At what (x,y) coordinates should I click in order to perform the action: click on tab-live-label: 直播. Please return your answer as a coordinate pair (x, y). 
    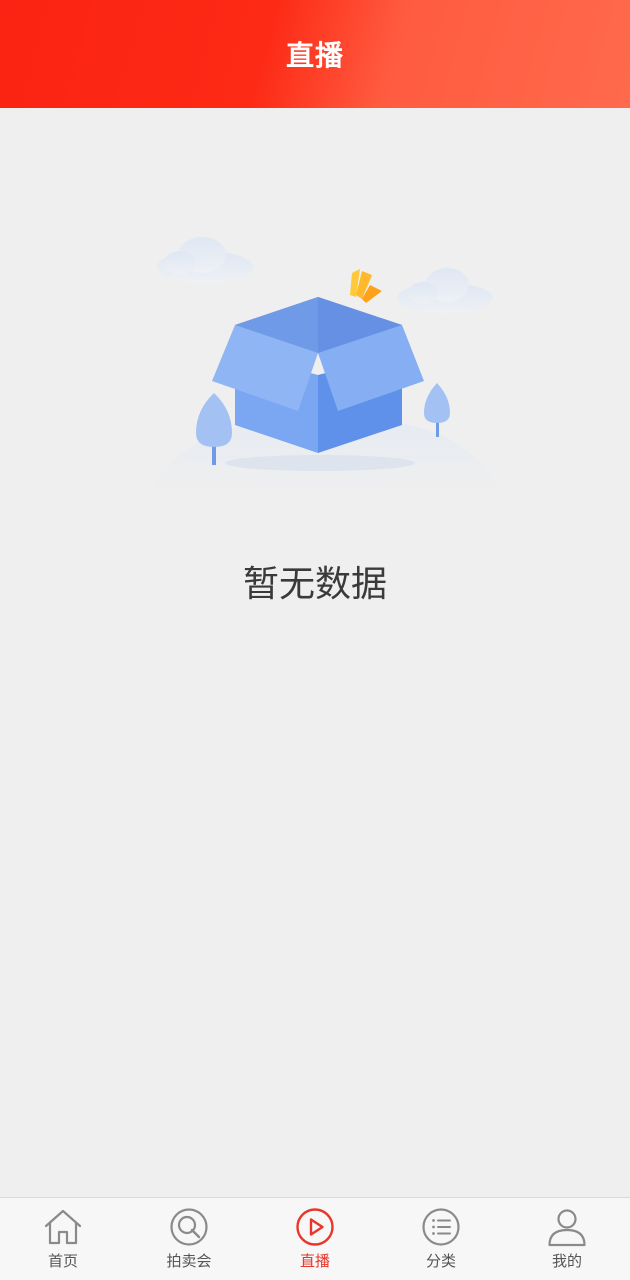
    Looking at the image, I should click on (314, 1261).